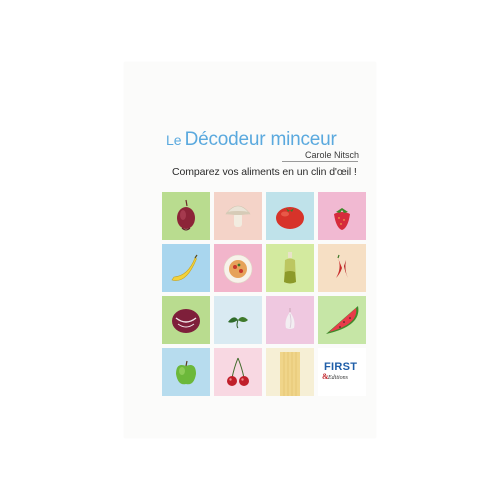  I want to click on tile-strawberry, so click(342, 216).